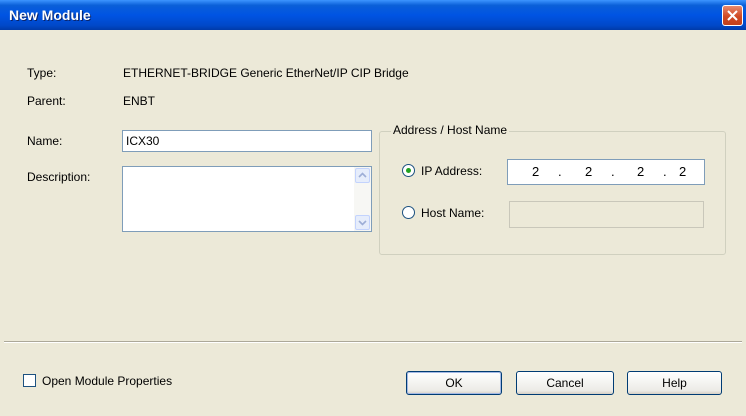  What do you see at coordinates (606, 172) in the screenshot?
I see `ip-address-input: 2 . 2 . 2 . 2` at bounding box center [606, 172].